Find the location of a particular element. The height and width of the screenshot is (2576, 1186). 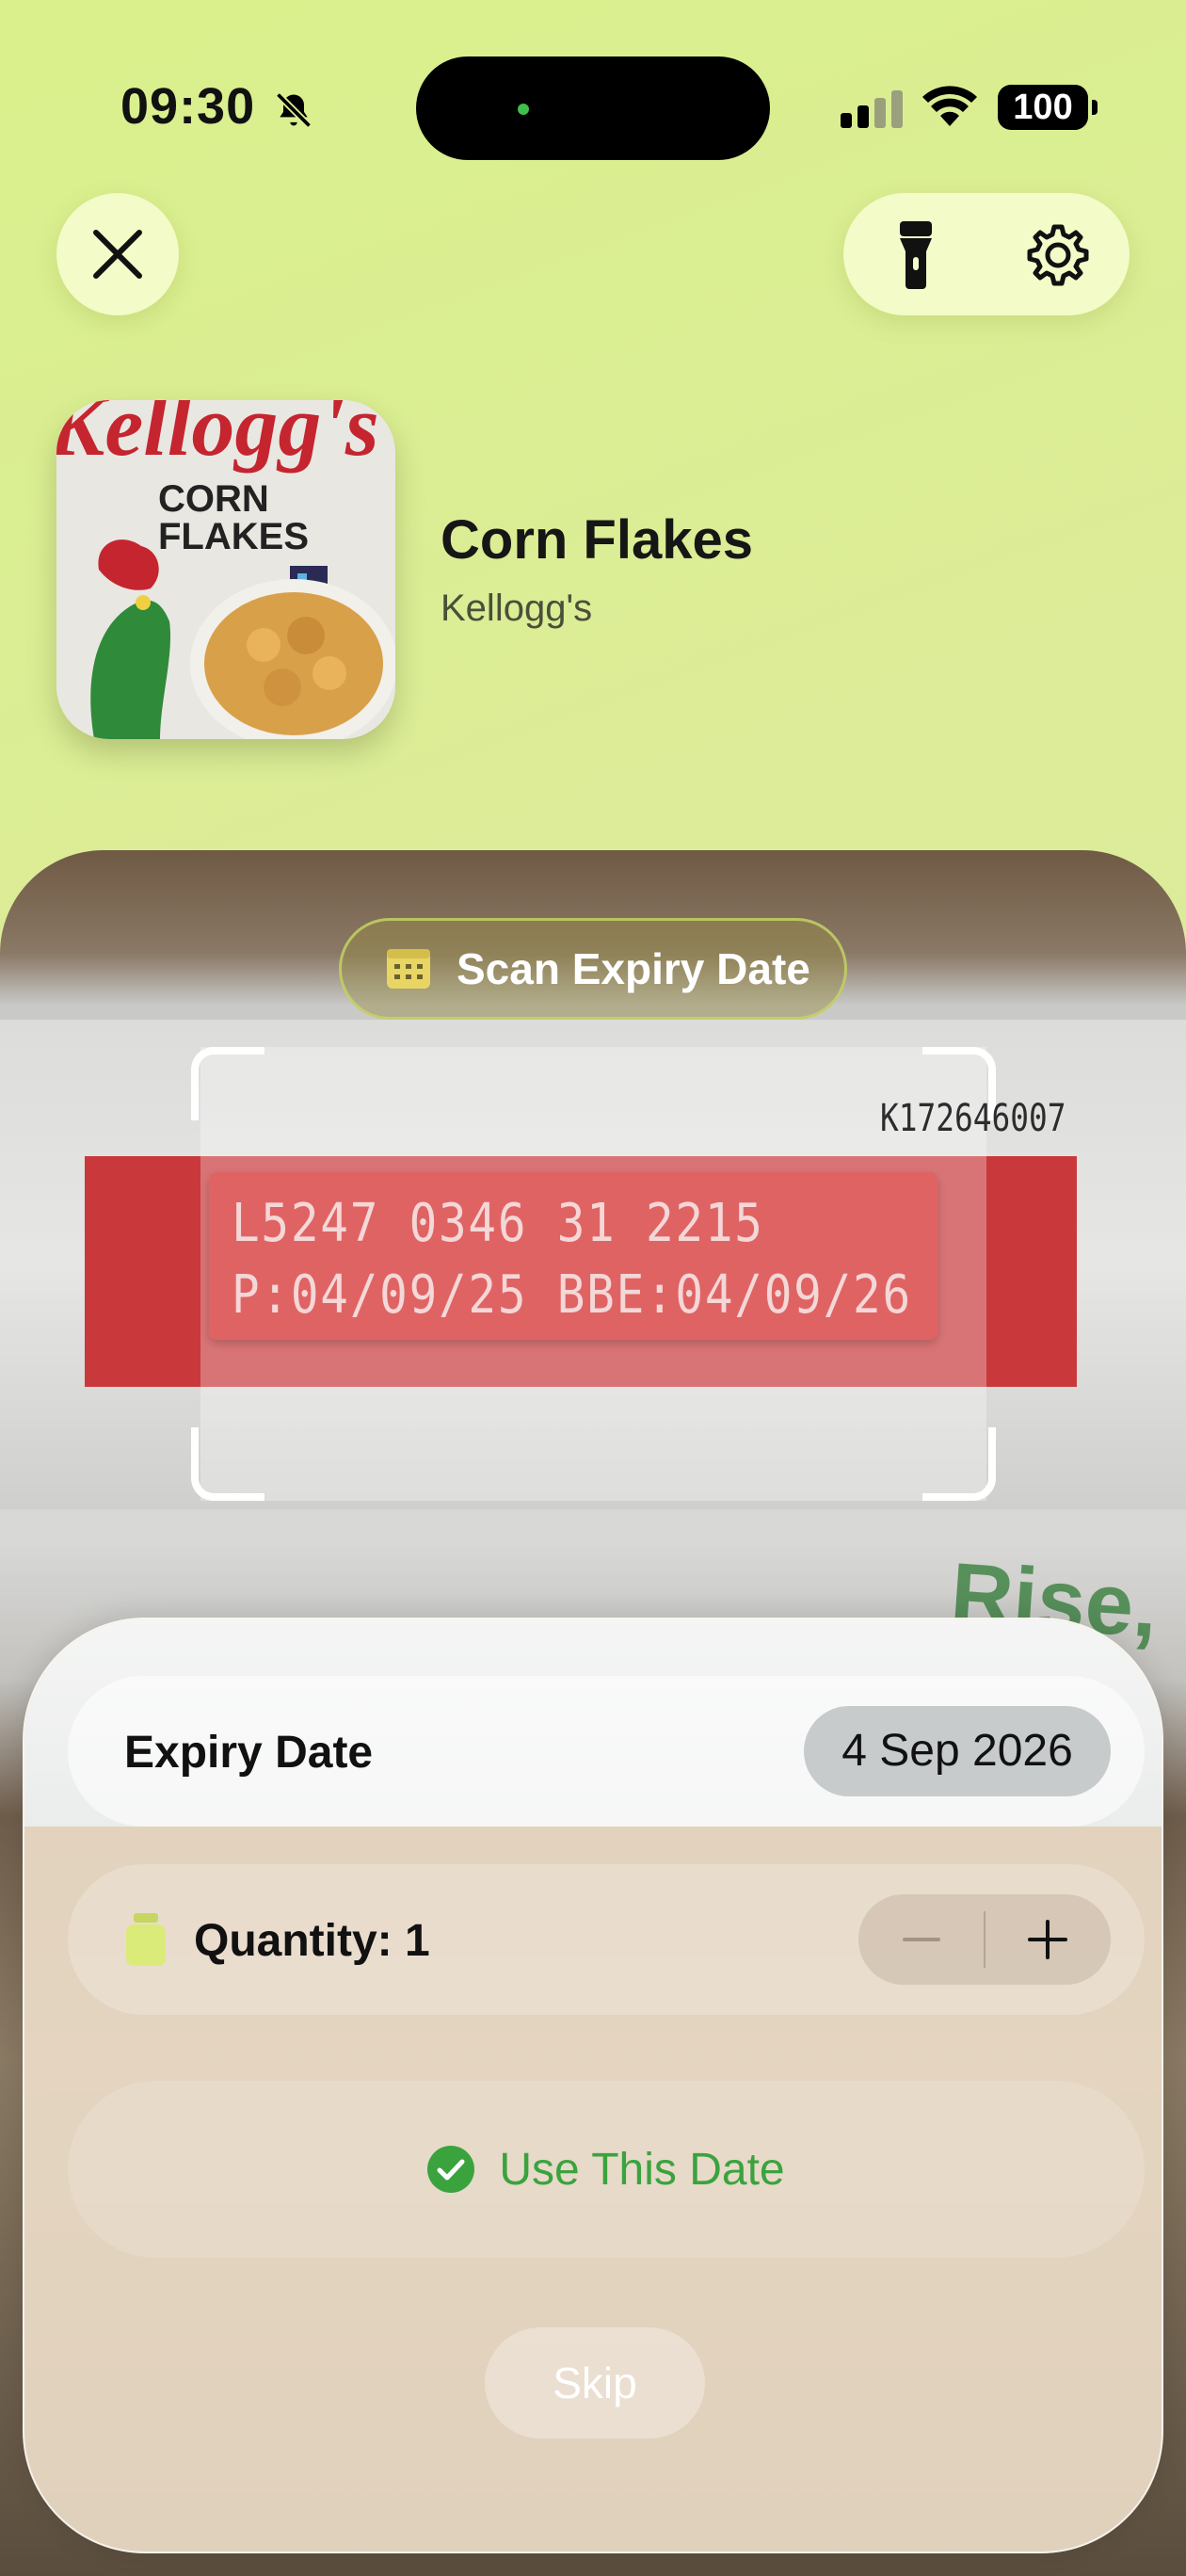

plus-icon is located at coordinates (1047, 1939).